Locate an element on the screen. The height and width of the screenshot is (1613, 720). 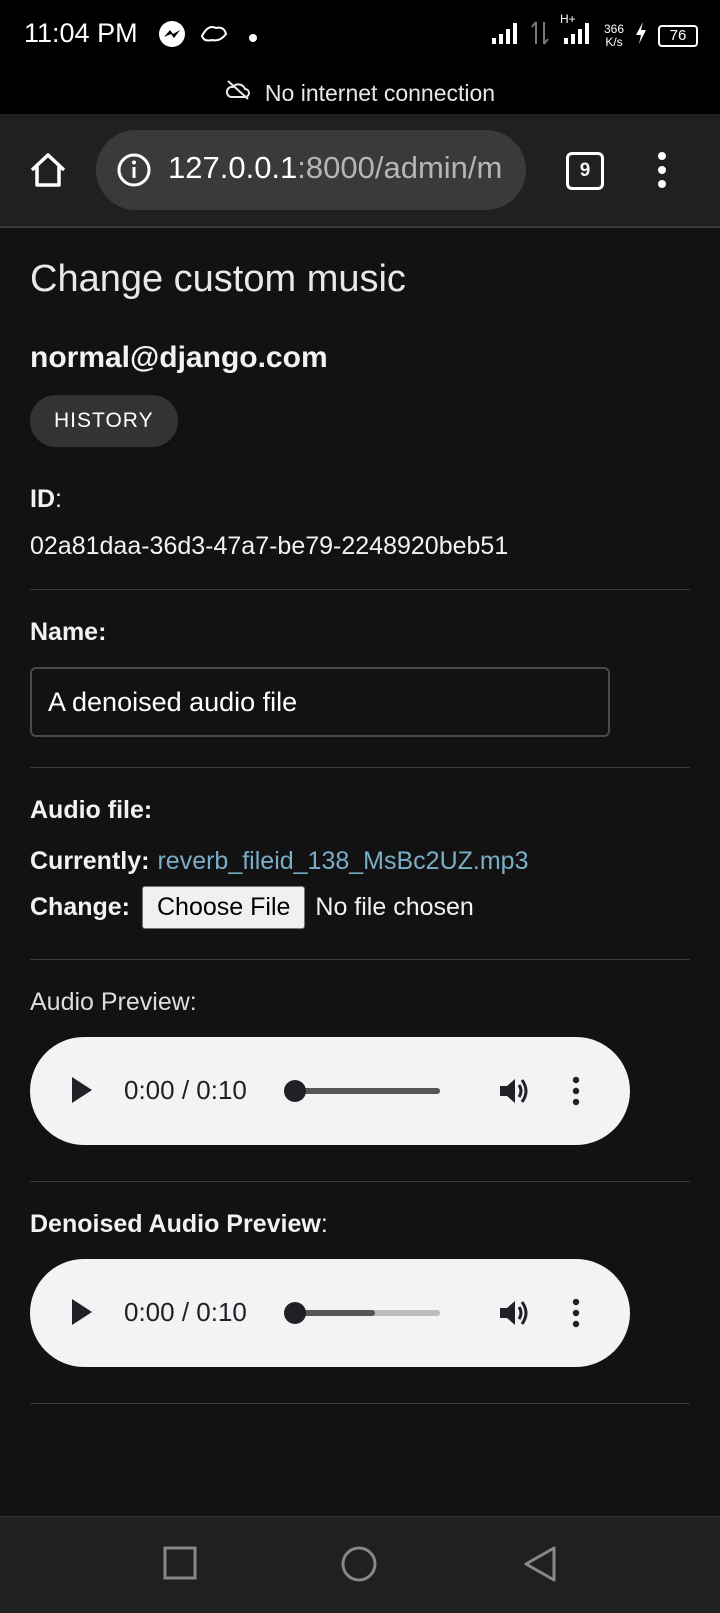
denoised-label-colon: : is located at coordinates (324, 1224).